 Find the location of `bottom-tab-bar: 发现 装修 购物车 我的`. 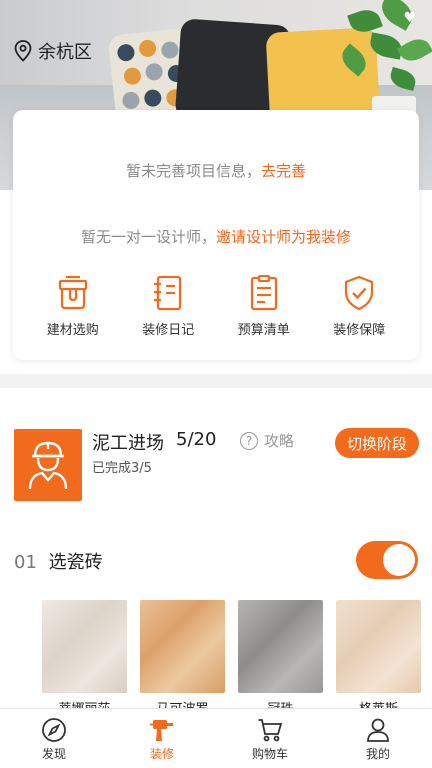

bottom-tab-bar: 发现 装修 购物车 我的 is located at coordinates (216, 738).